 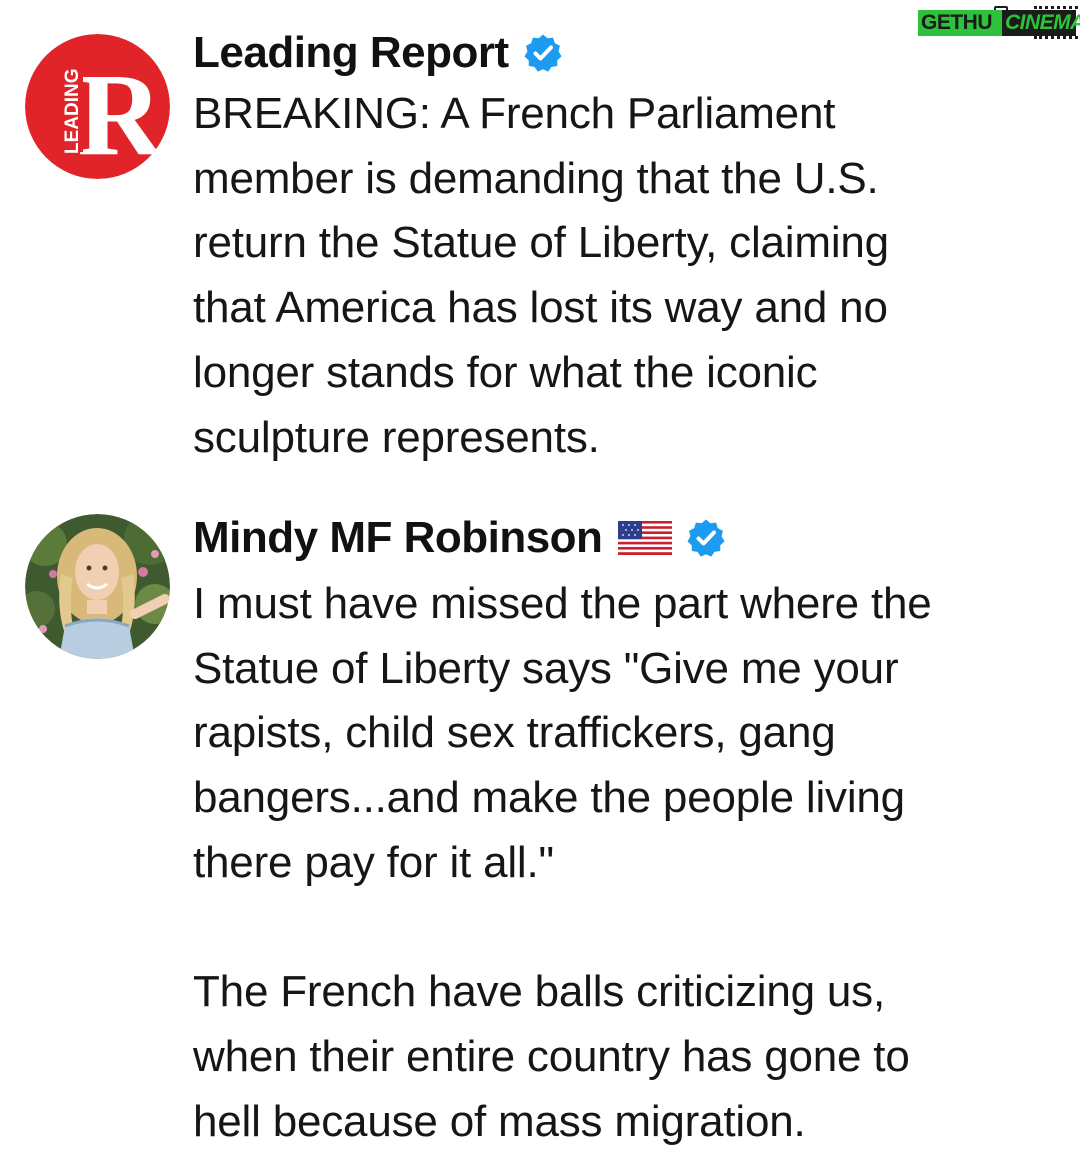 I want to click on avatar-leading-report: R LEADING, so click(x=97, y=106).